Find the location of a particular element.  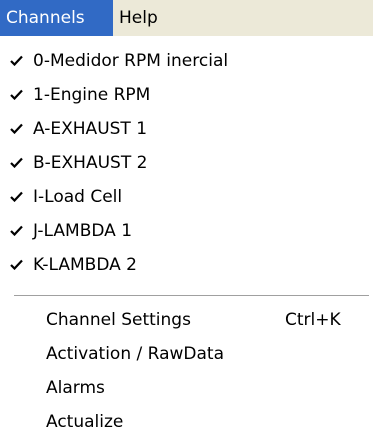

menu-item-activation-rawdata: Activation / RawData is located at coordinates (186, 354).